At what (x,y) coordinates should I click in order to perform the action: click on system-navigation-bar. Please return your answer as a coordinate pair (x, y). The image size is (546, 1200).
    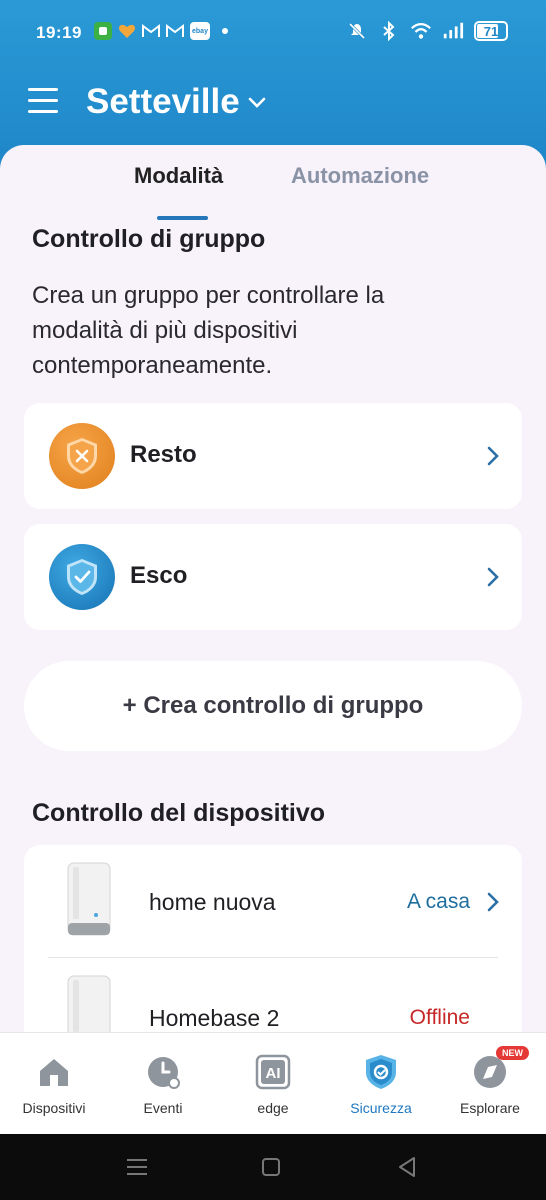
    Looking at the image, I should click on (273, 1167).